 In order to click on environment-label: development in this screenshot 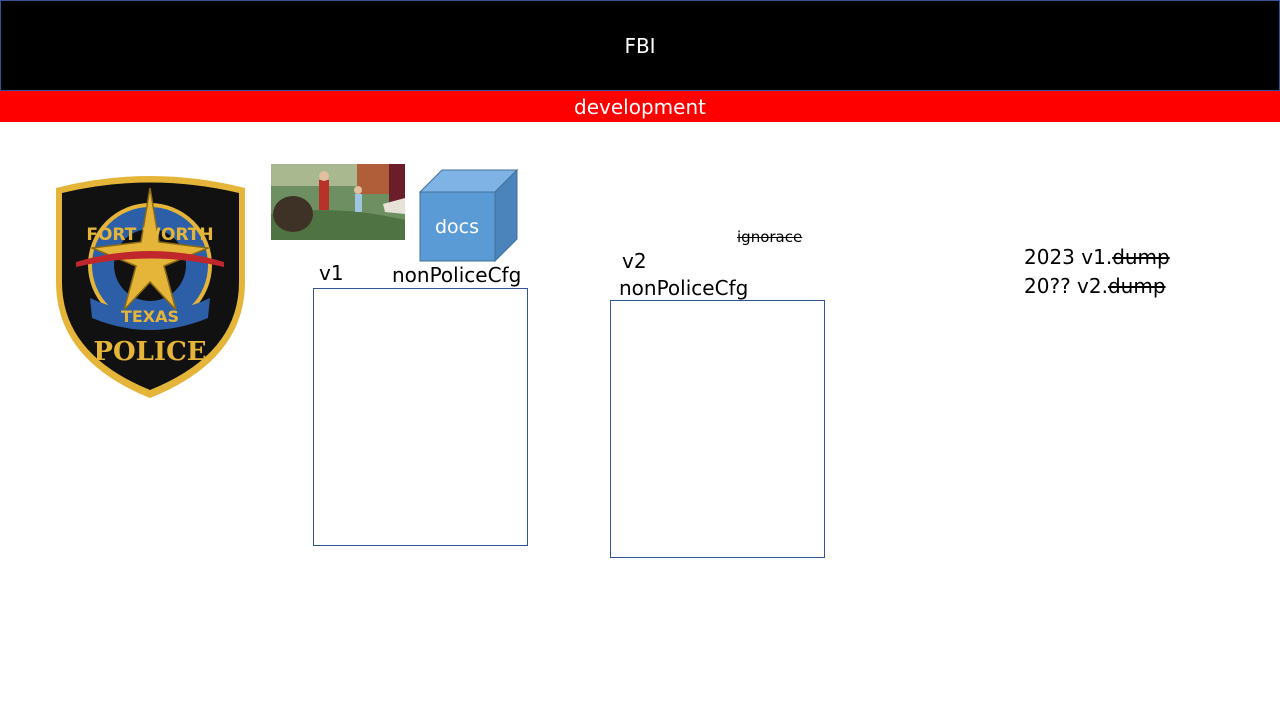, I will do `click(640, 106)`.